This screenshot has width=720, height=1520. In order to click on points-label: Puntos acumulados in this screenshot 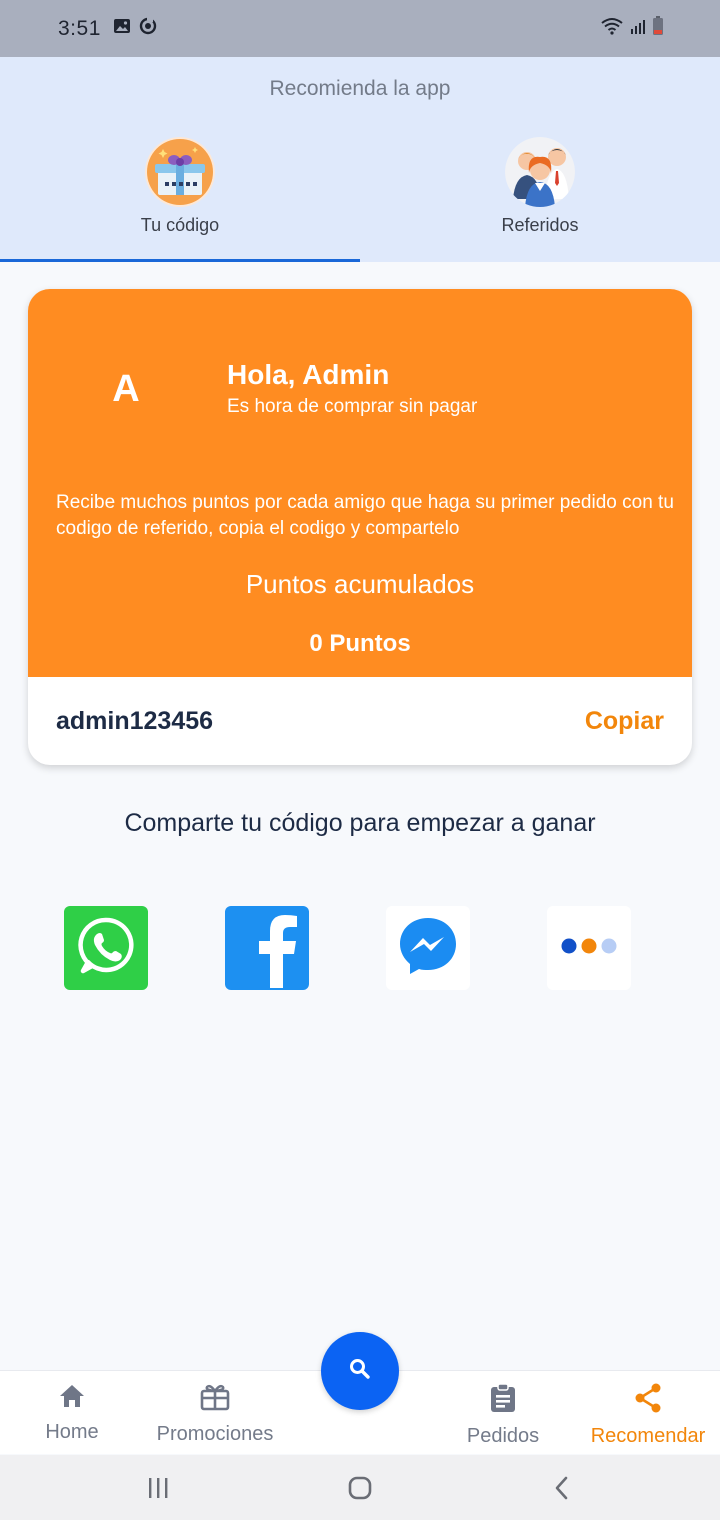, I will do `click(360, 584)`.